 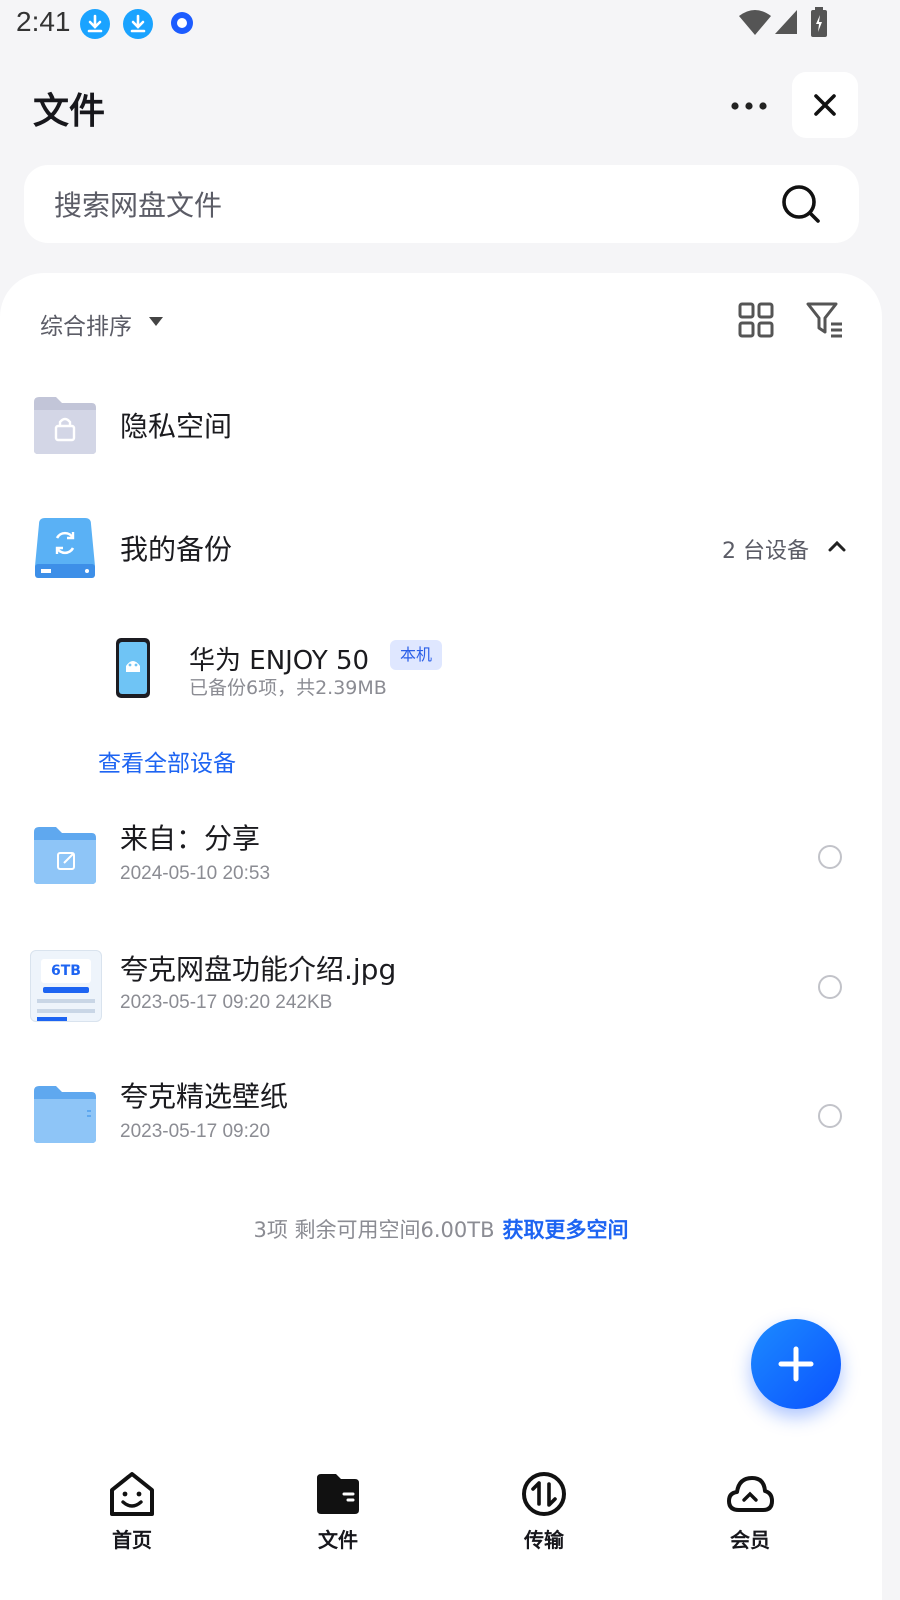 What do you see at coordinates (750, 1540) in the screenshot?
I see `nav-label: 会员` at bounding box center [750, 1540].